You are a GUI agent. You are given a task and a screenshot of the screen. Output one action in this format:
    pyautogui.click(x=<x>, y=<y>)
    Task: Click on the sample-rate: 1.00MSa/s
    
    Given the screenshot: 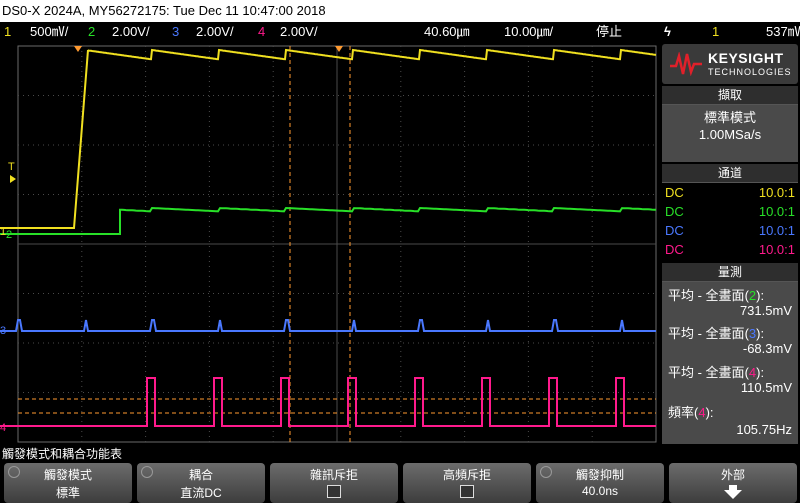 What is the action you would take?
    pyautogui.click(x=730, y=134)
    